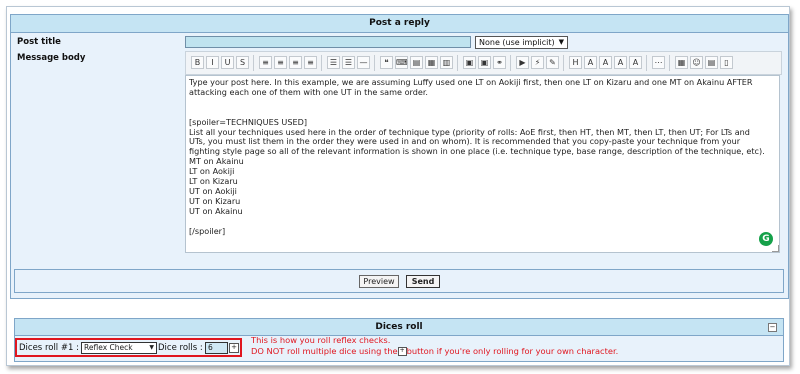  What do you see at coordinates (197, 62) in the screenshot?
I see `bold-icon: B` at bounding box center [197, 62].